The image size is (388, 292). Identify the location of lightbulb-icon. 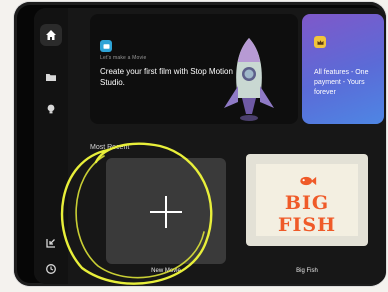
(51, 109).